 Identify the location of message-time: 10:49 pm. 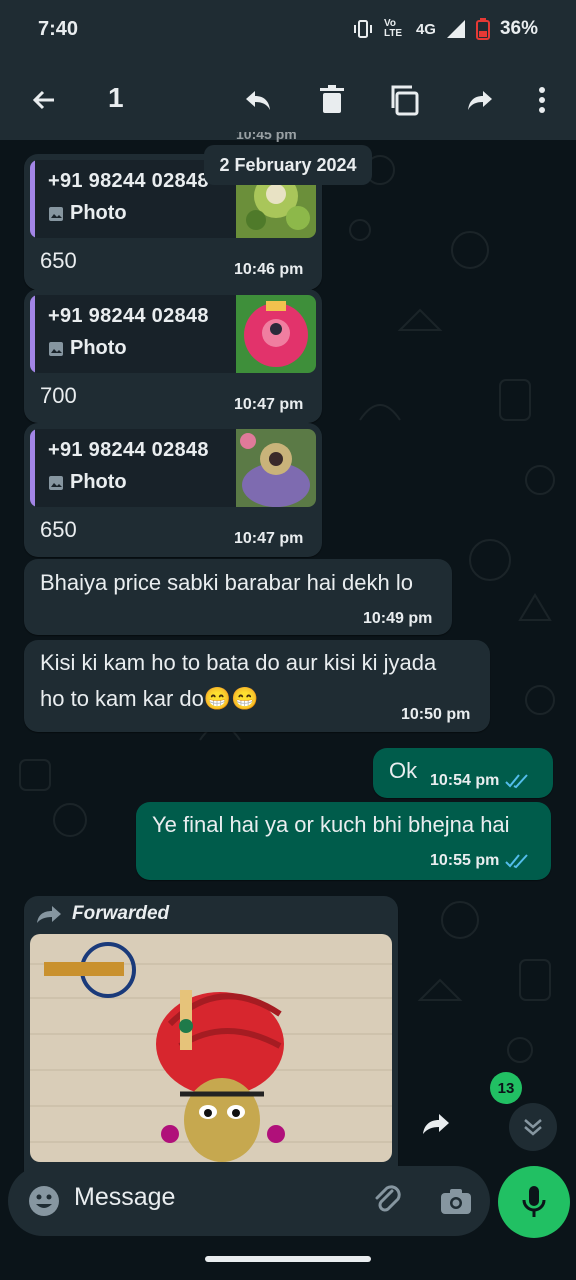
(398, 618).